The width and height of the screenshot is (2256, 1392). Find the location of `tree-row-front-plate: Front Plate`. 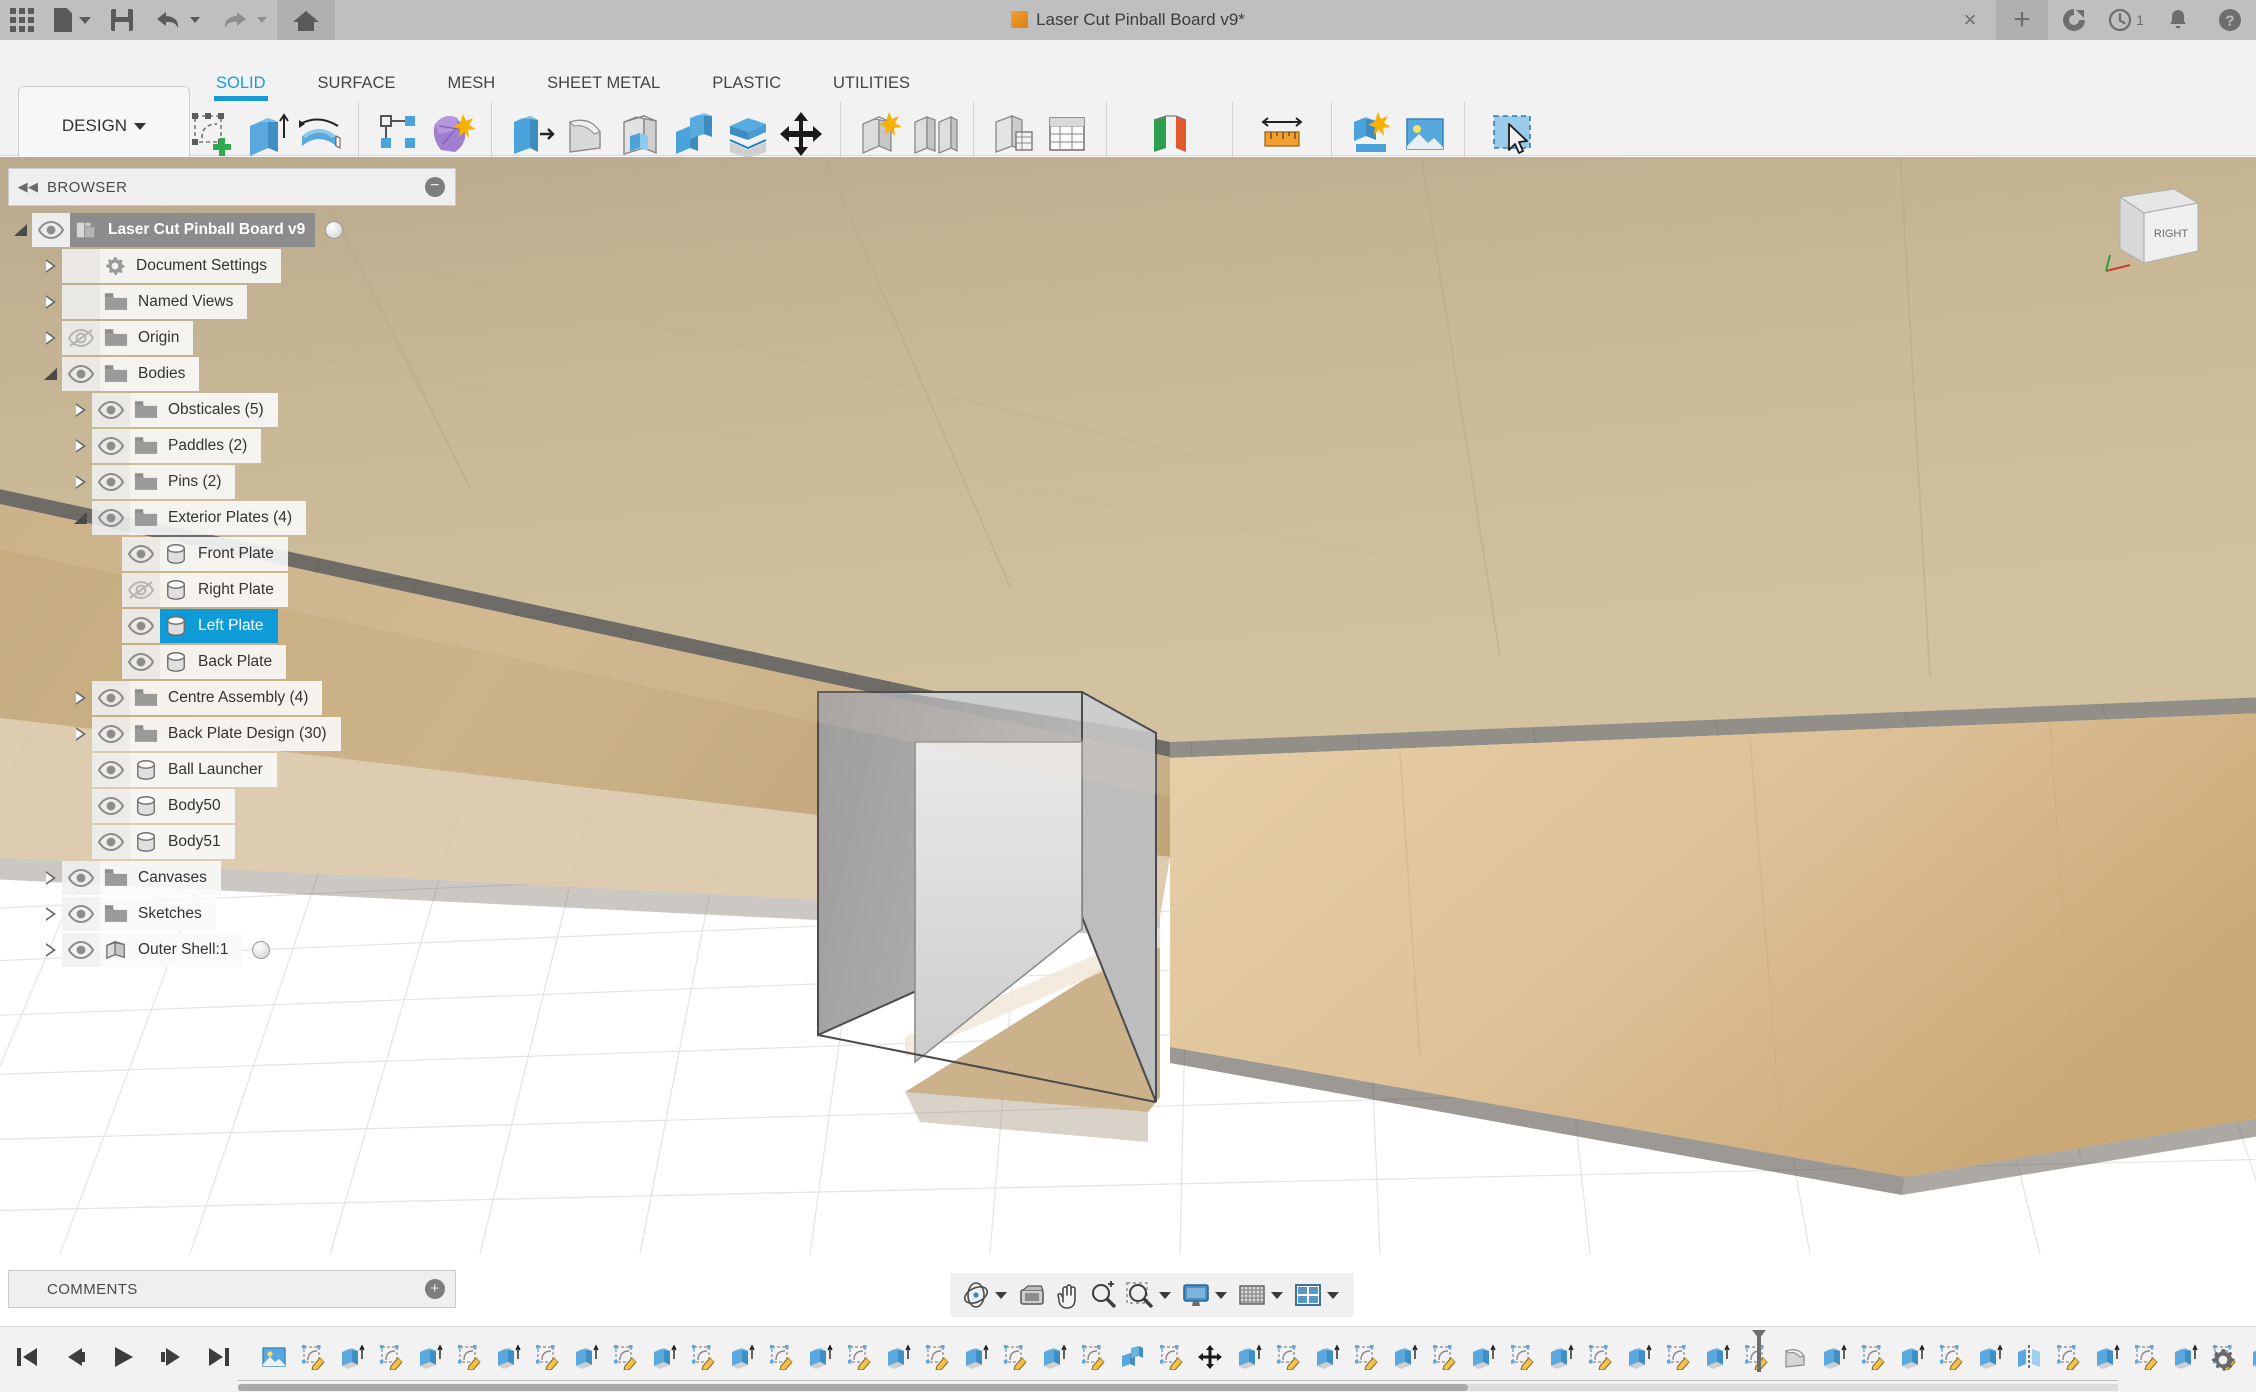

tree-row-front-plate: Front Plate is located at coordinates (235, 554).